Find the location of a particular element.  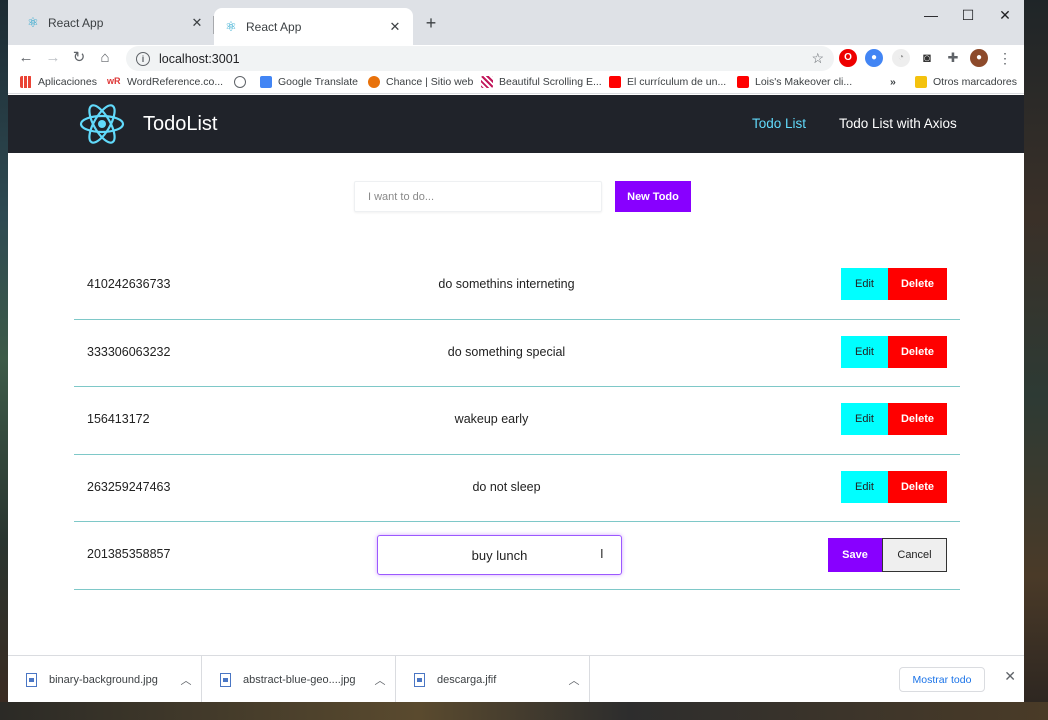

info-icon: i is located at coordinates (143, 58).